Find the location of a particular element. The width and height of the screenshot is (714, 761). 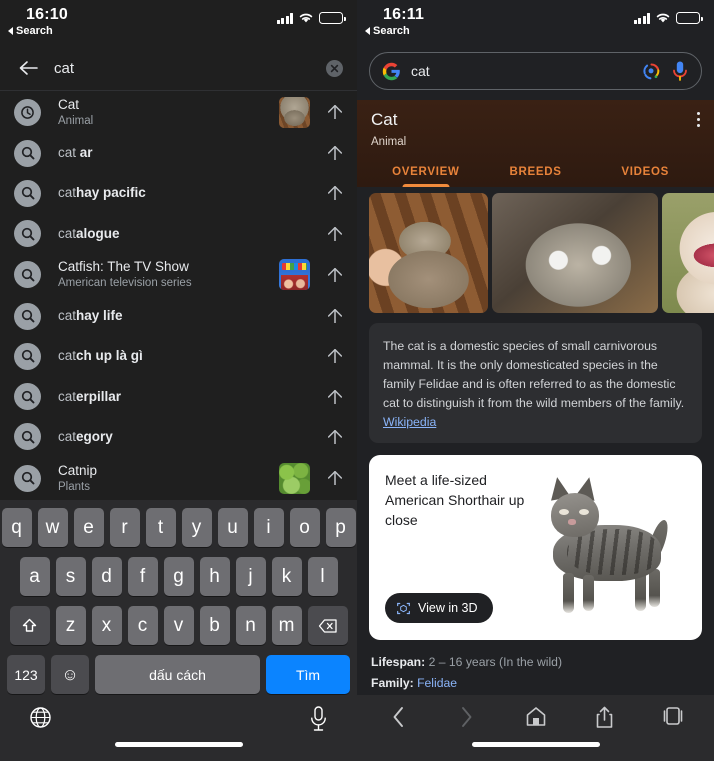

browser-tabs-button is located at coordinates (673, 716).